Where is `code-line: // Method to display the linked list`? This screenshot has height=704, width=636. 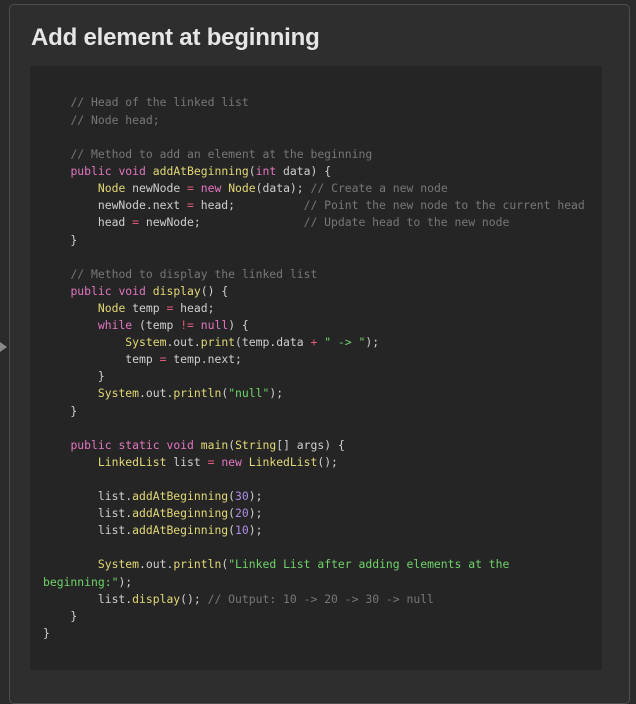 code-line: // Method to display the linked list is located at coordinates (180, 274).